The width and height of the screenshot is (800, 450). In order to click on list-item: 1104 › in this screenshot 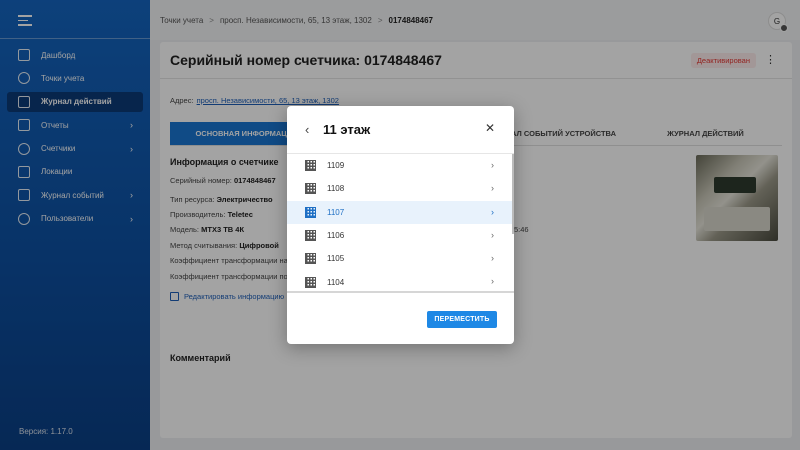, I will do `click(400, 280)`.